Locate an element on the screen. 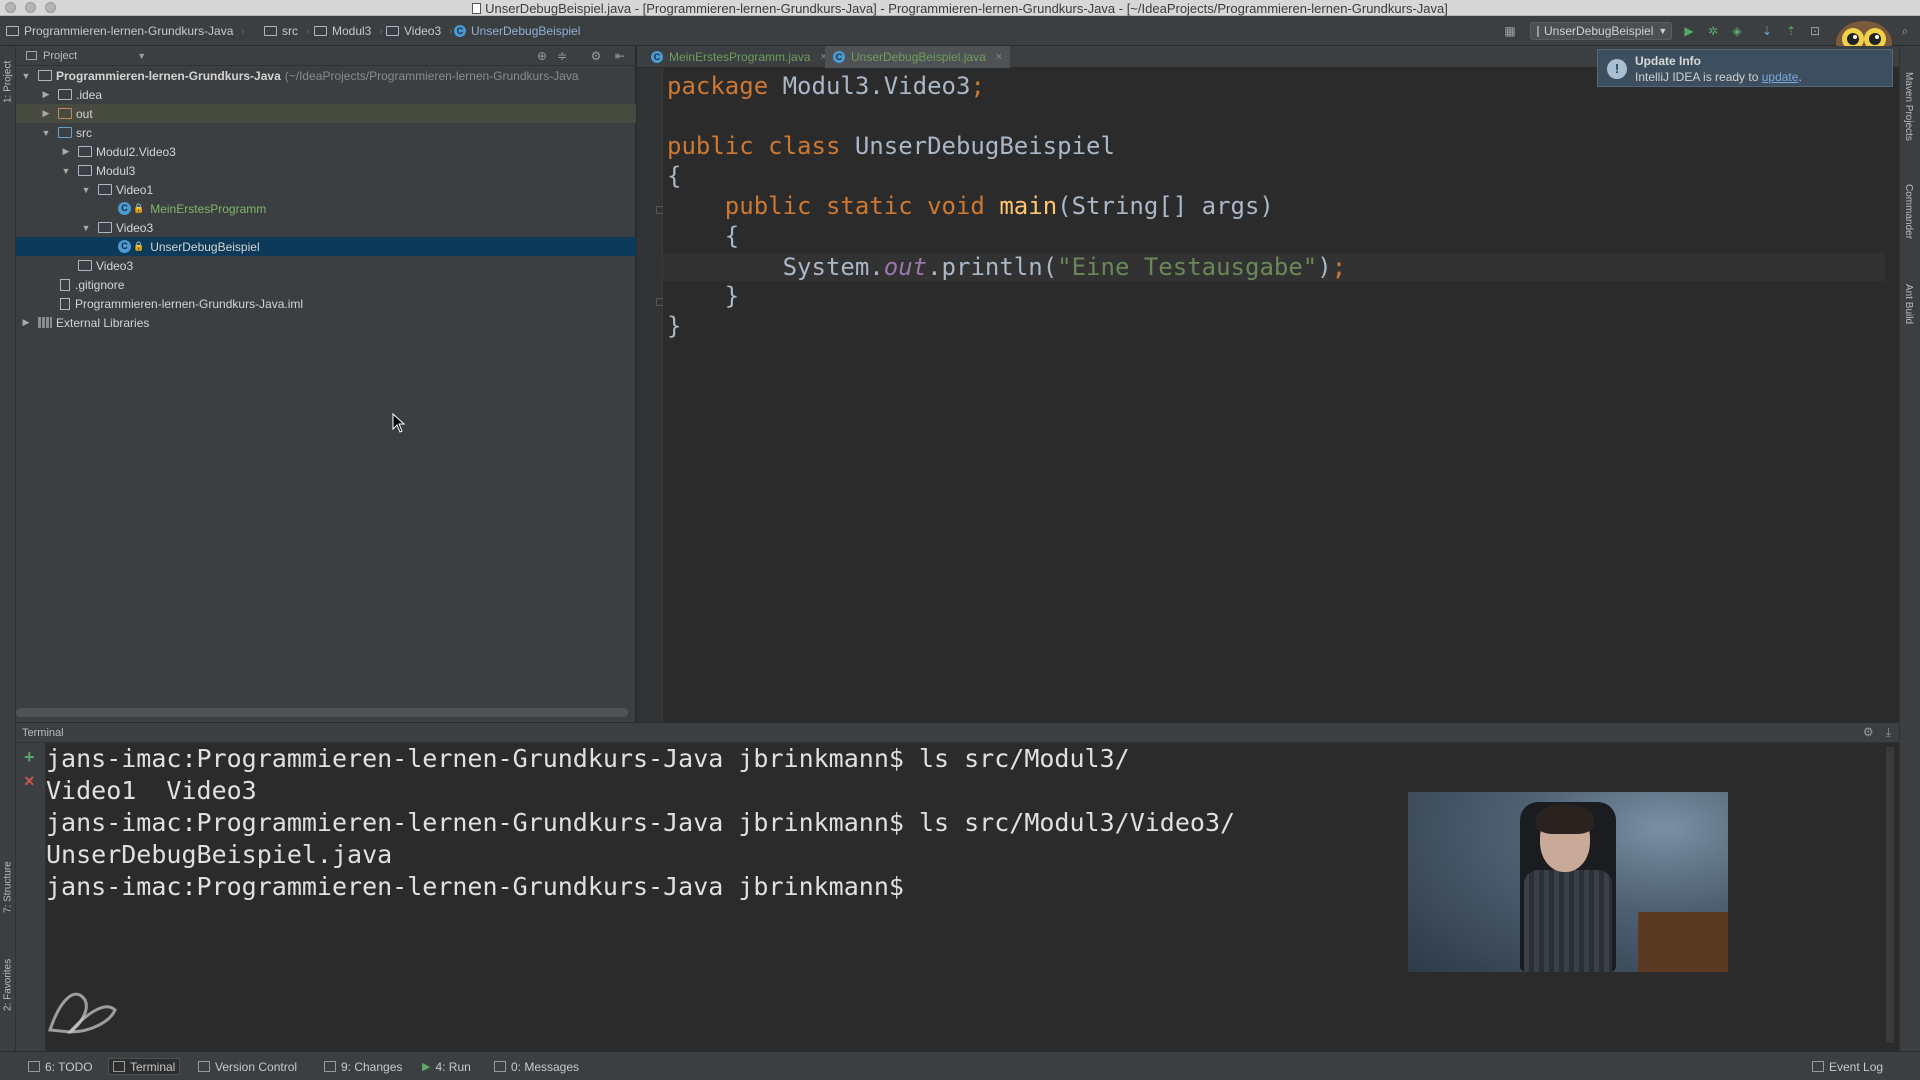 The height and width of the screenshot is (1080, 1920). hide-panel-icon: ⤓ is located at coordinates (1888, 732).